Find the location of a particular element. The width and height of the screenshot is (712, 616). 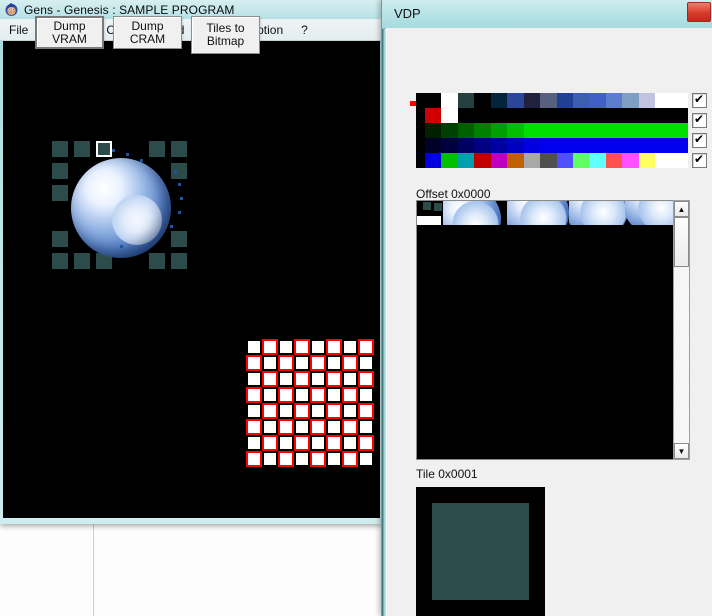

dump-cram-button: Dump CRAM is located at coordinates (147, 32).